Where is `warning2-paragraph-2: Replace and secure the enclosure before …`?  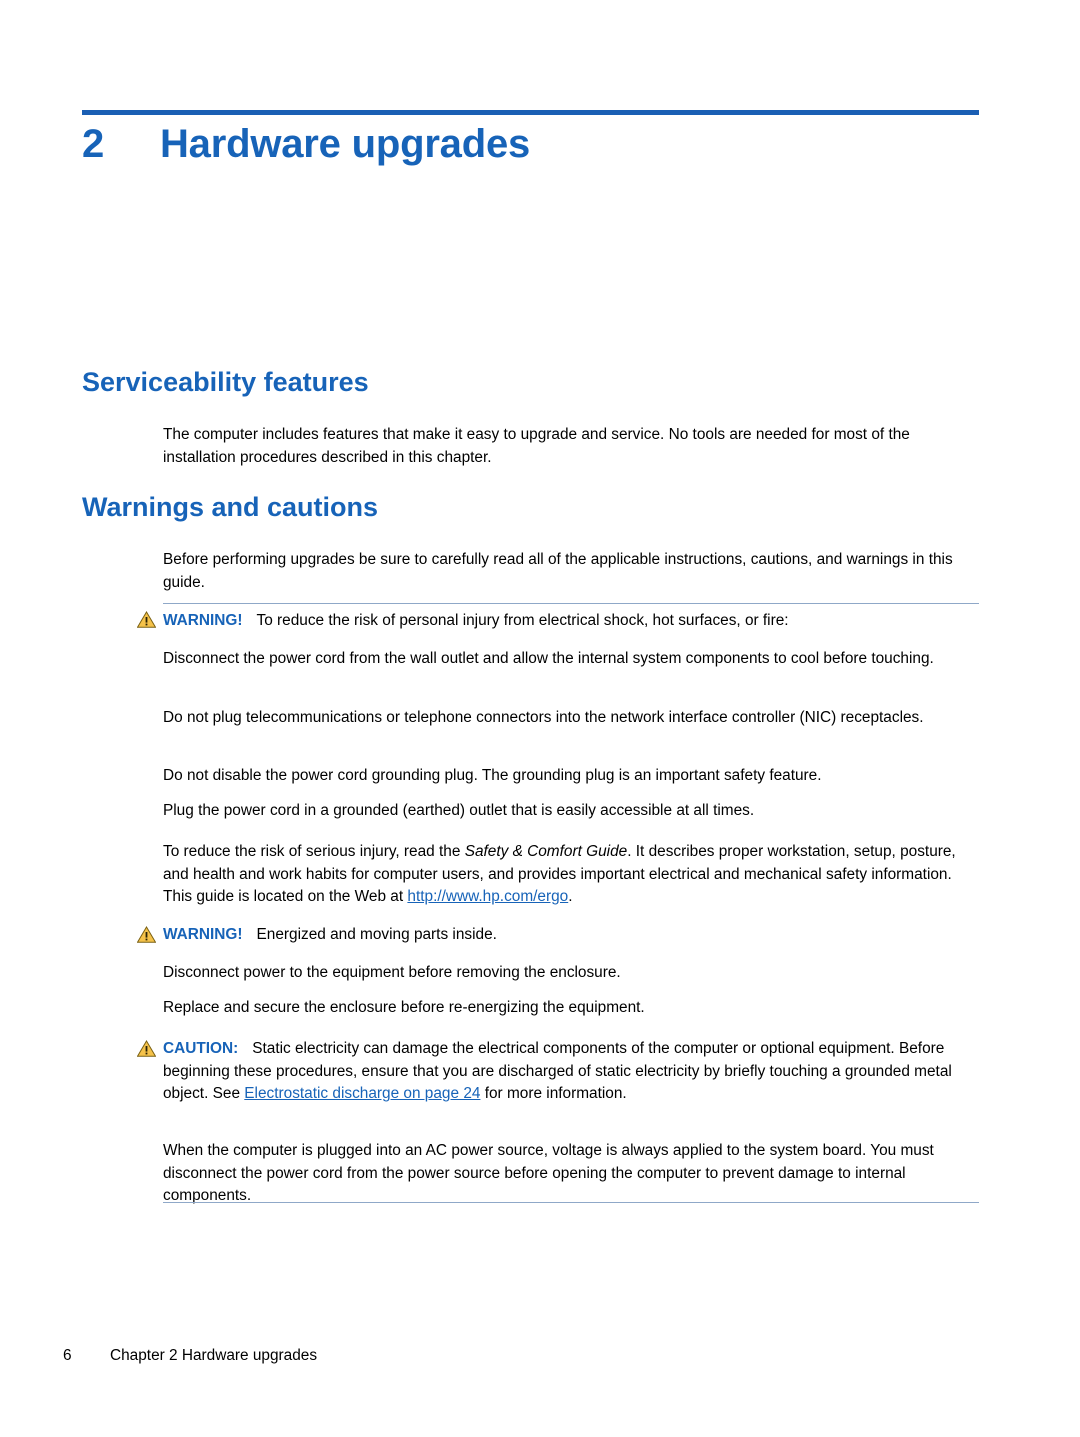
warning2-paragraph-2: Replace and secure the enclosure before … is located at coordinates (404, 1007).